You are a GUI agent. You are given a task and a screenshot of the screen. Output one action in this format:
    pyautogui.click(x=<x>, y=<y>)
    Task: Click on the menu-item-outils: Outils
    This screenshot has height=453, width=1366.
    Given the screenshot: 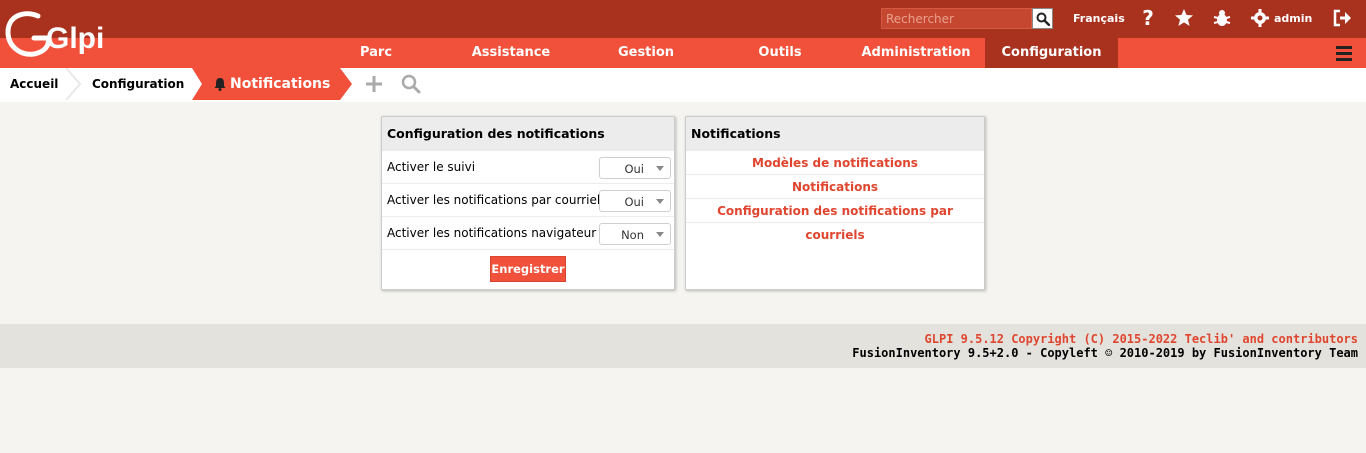 What is the action you would take?
    pyautogui.click(x=780, y=53)
    